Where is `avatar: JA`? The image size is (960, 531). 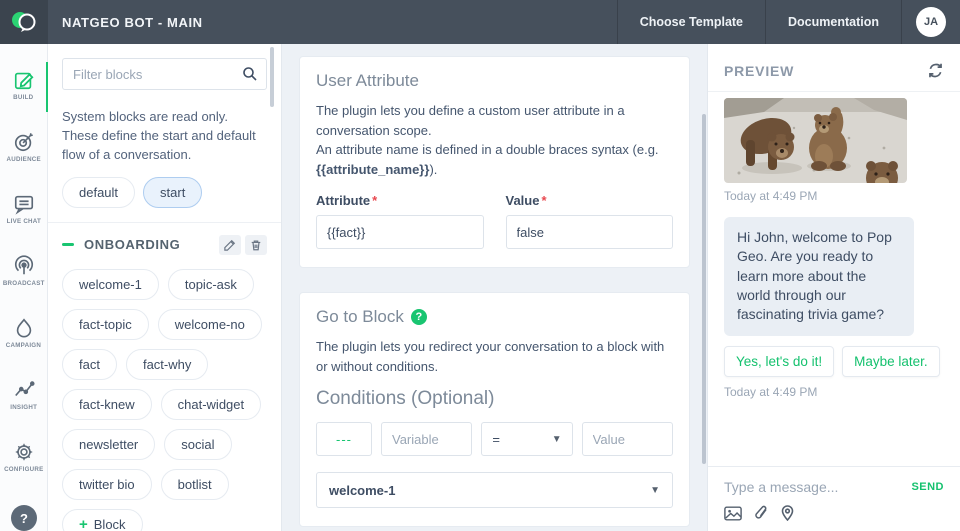 avatar: JA is located at coordinates (931, 22).